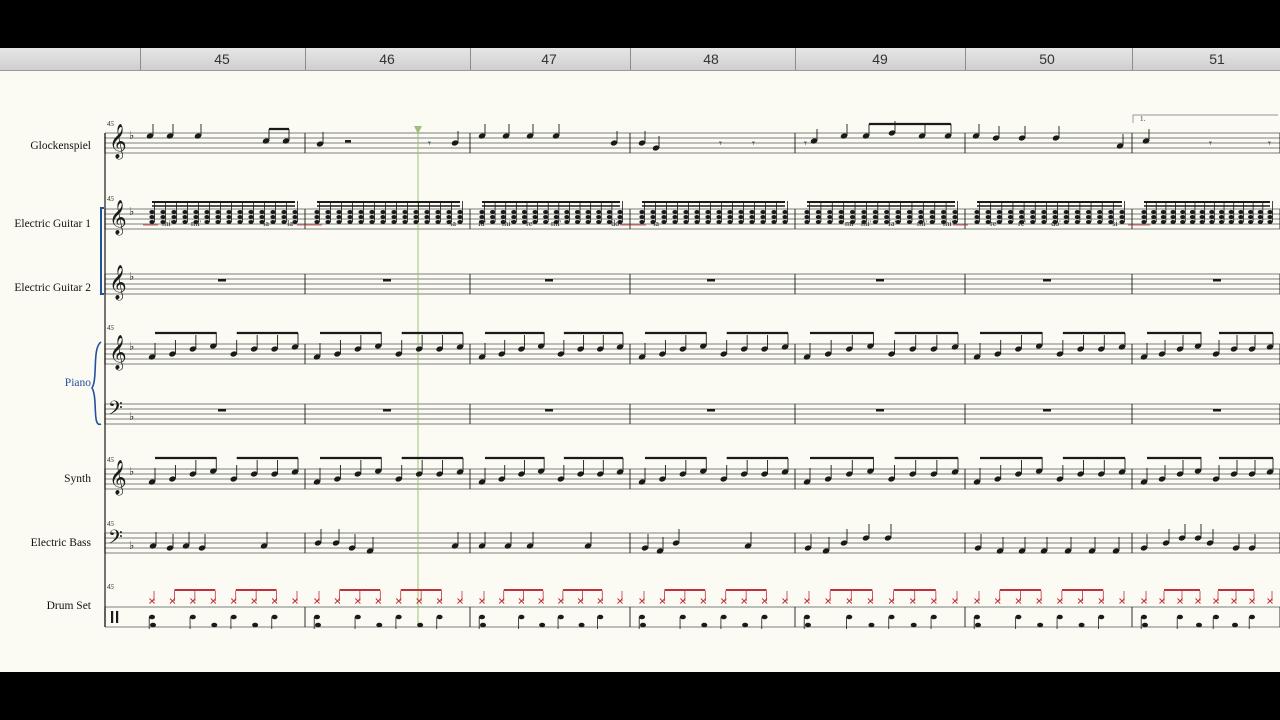  What do you see at coordinates (994, 223) in the screenshot?
I see `lyric-syllable: re'` at bounding box center [994, 223].